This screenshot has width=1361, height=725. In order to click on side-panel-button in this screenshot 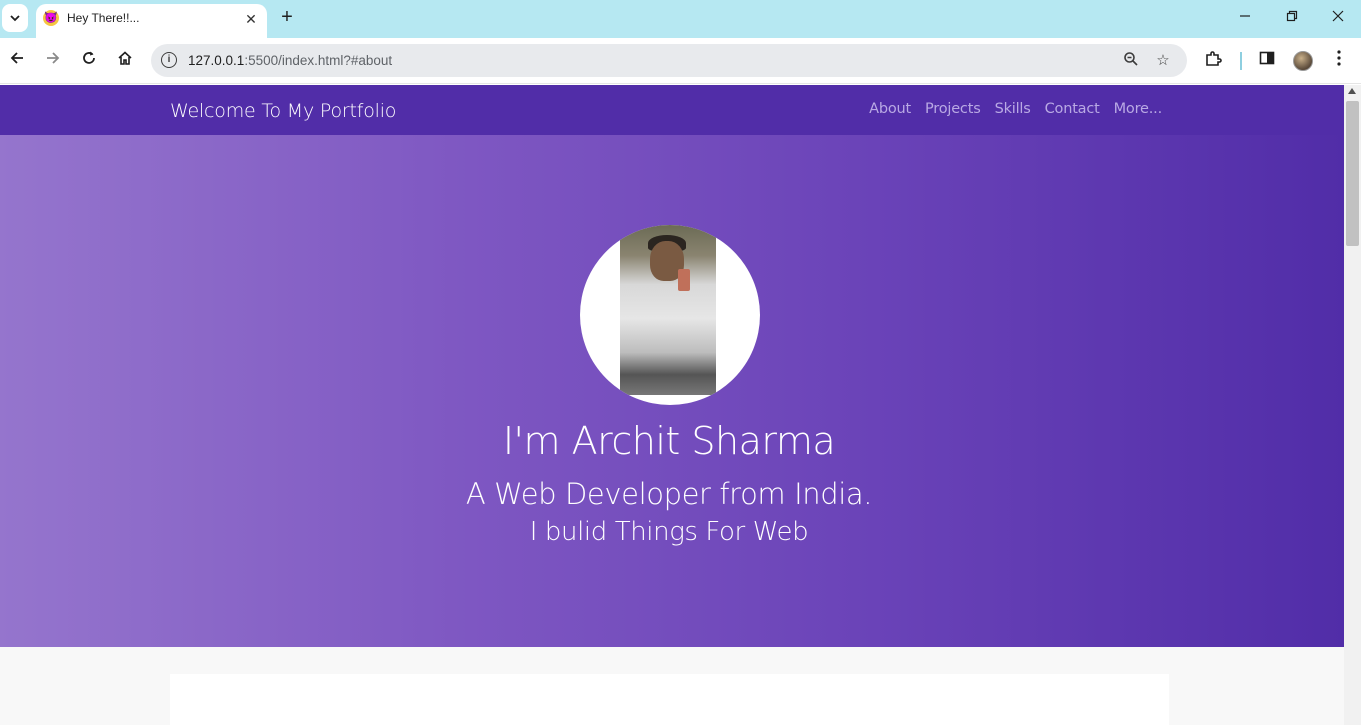, I will do `click(1267, 61)`.